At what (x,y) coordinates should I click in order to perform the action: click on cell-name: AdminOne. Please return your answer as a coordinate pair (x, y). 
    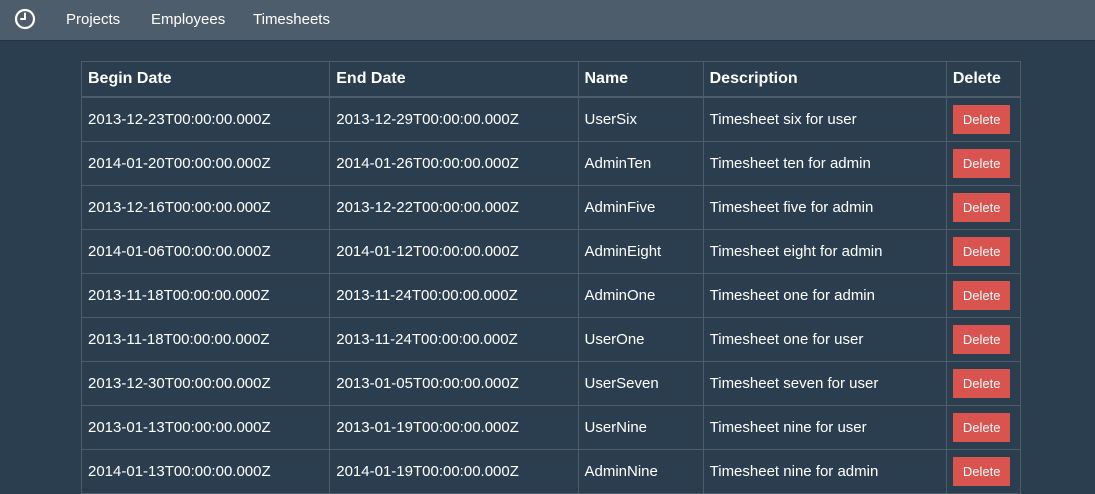
    Looking at the image, I should click on (640, 295).